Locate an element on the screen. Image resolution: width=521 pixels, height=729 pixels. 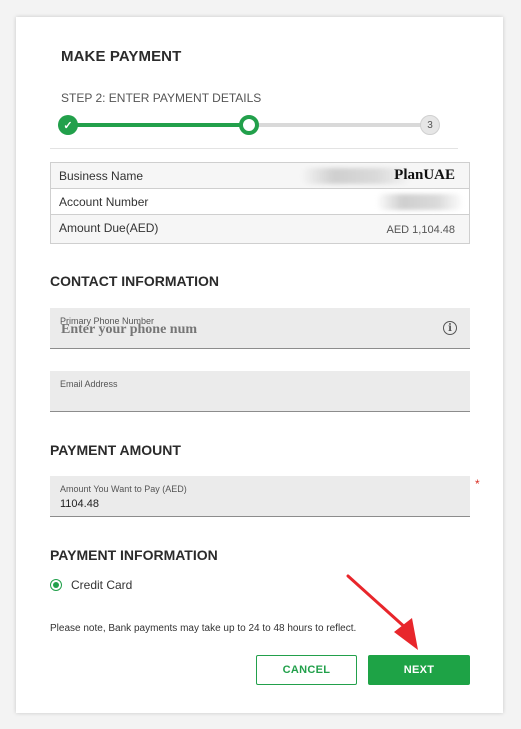
contact-section-title: CONTACT INFORMATION is located at coordinates (135, 281).